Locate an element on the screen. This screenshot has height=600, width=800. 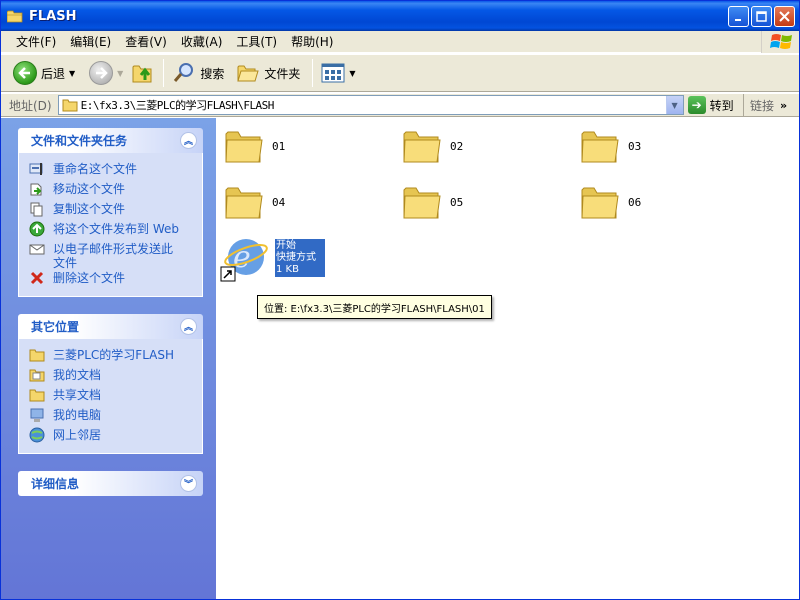
back-arrow-icon is located at coordinates (25, 73).